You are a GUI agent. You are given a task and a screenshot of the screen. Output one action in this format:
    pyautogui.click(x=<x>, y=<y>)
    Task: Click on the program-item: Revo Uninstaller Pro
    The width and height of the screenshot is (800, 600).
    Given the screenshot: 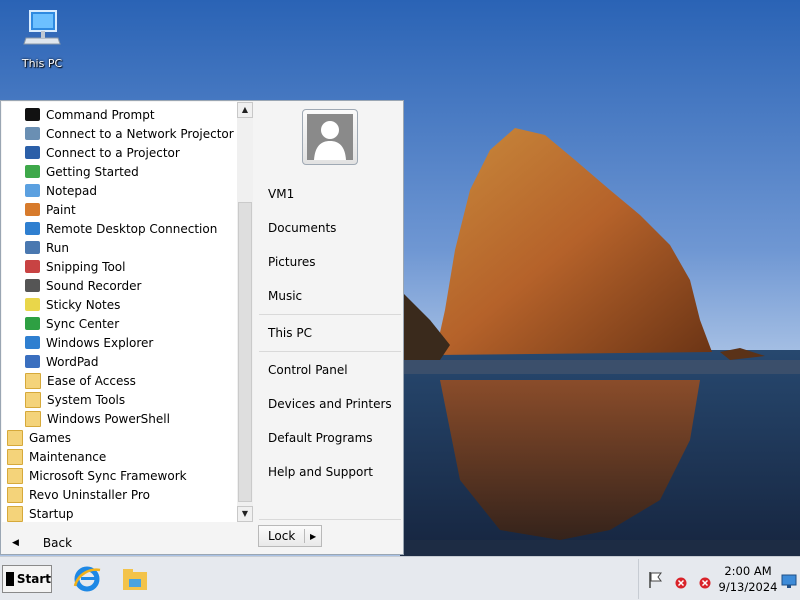 What is the action you would take?
    pyautogui.click(x=78, y=494)
    